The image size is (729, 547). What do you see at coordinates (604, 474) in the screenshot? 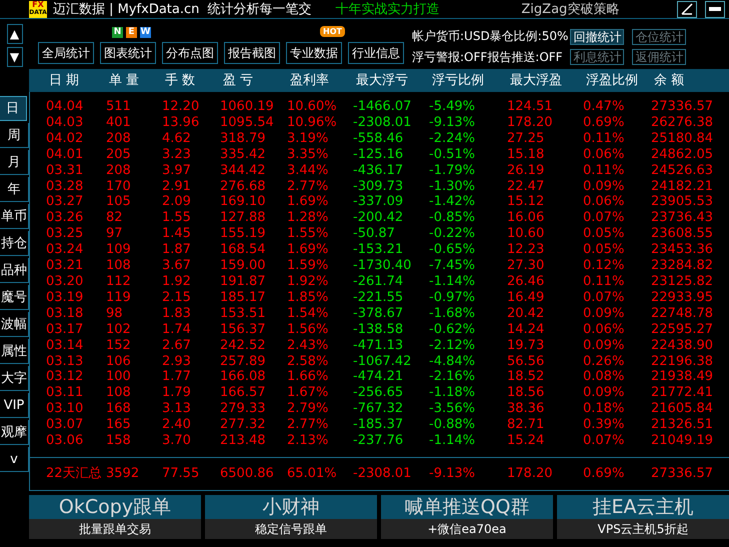
I see `summary-cell-text: 0.69%` at bounding box center [604, 474].